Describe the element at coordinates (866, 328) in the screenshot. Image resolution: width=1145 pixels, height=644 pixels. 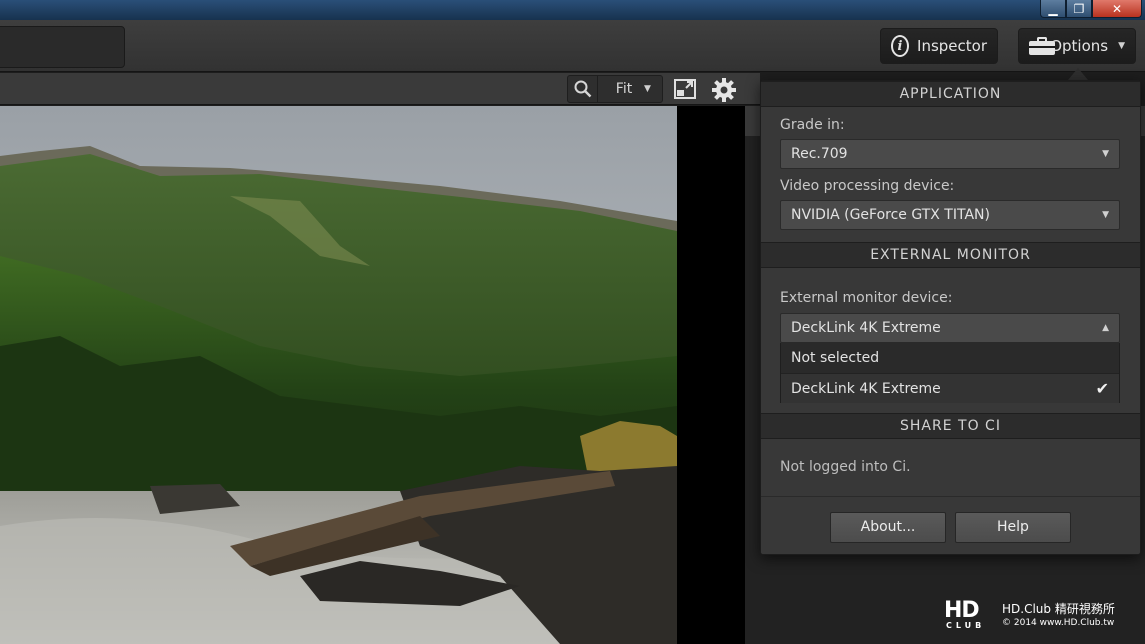
I see `monitor-device-value: DeckLink 4K Extreme` at that location.